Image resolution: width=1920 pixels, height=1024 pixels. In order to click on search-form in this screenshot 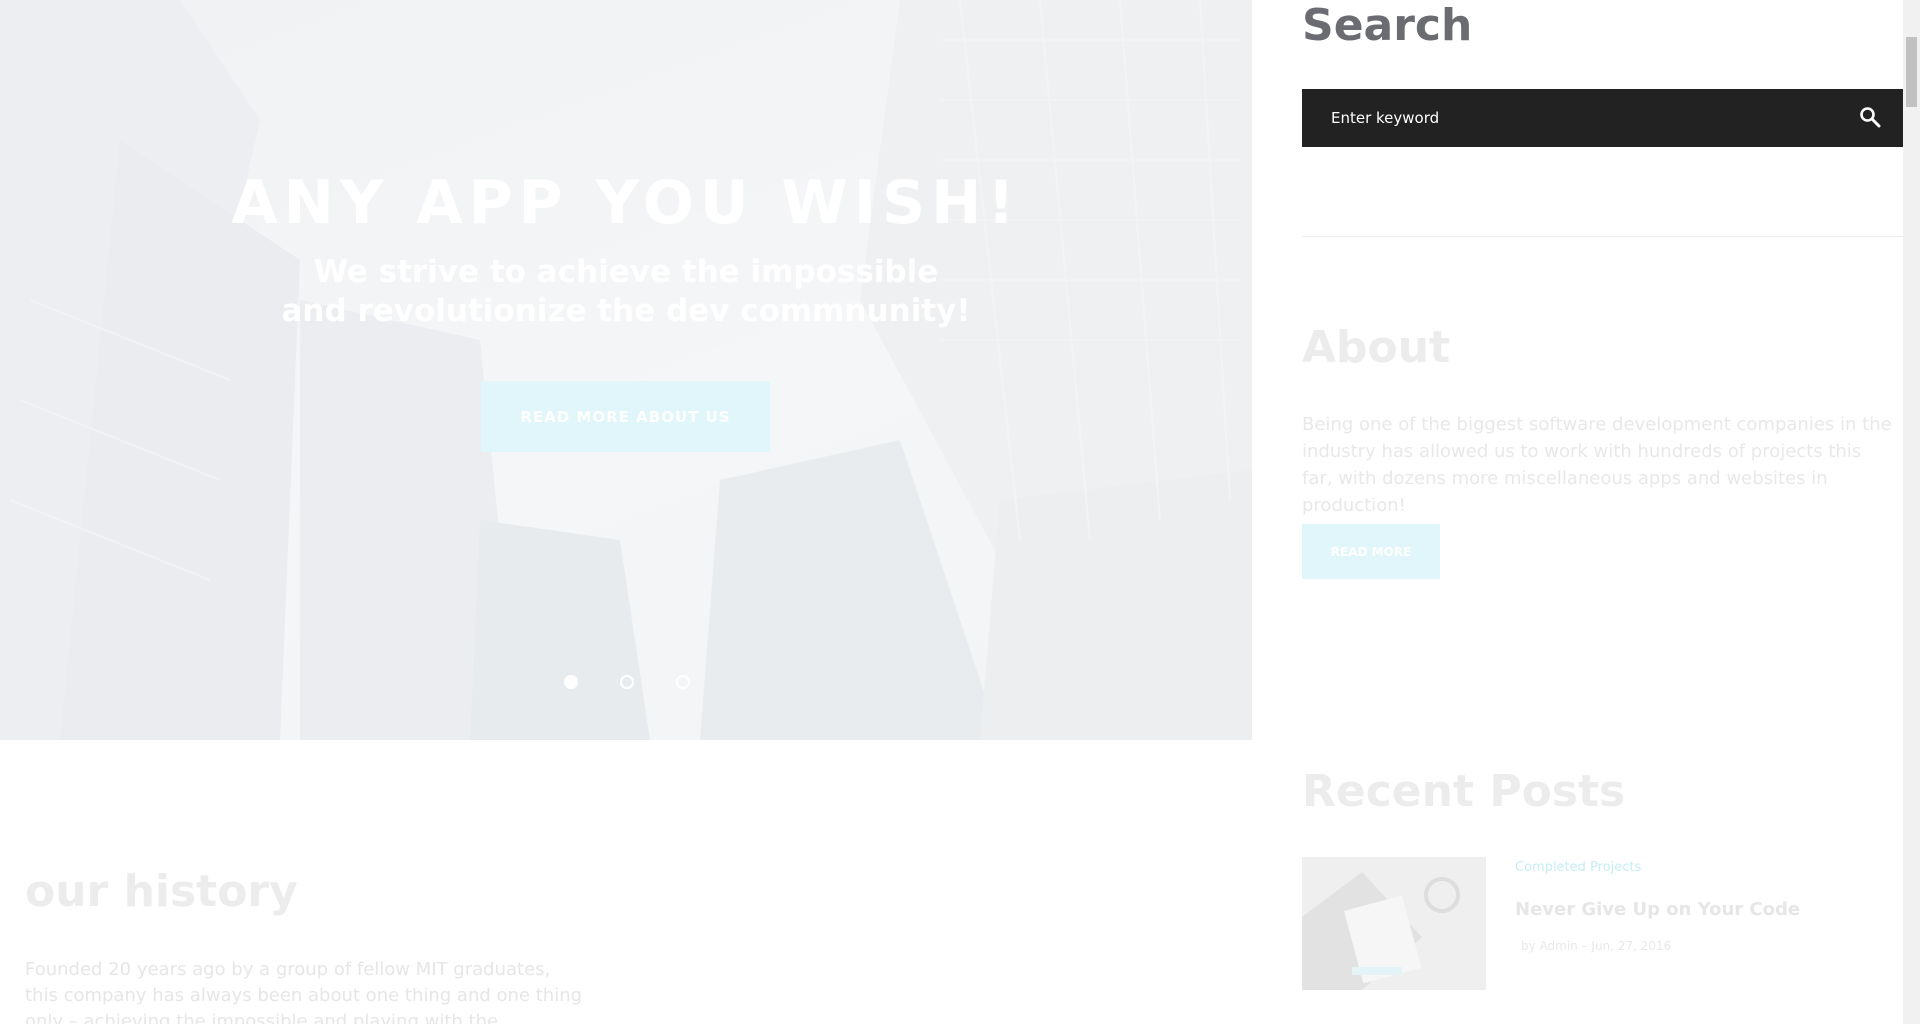, I will do `click(1602, 118)`.